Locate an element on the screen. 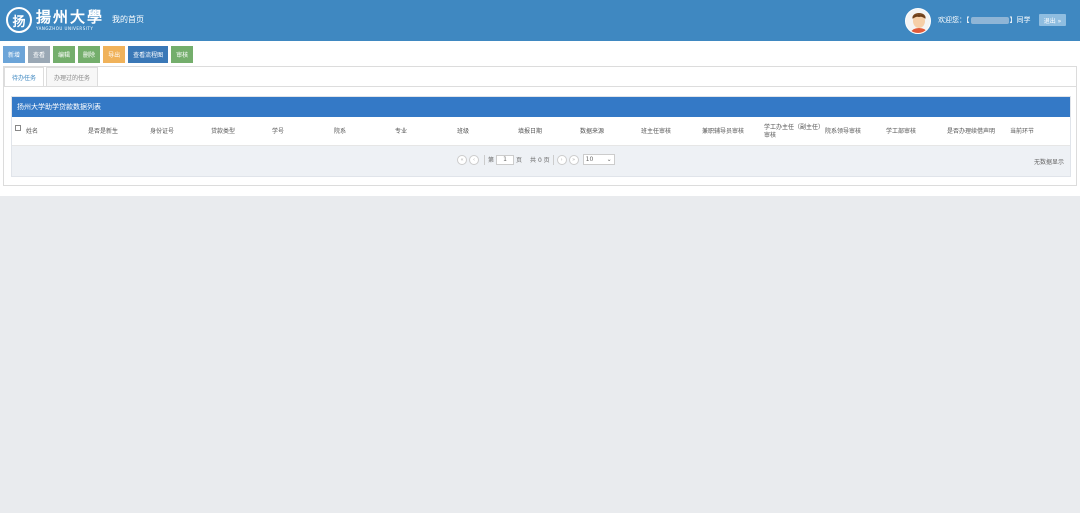  last-page-icon: » is located at coordinates (573, 159).